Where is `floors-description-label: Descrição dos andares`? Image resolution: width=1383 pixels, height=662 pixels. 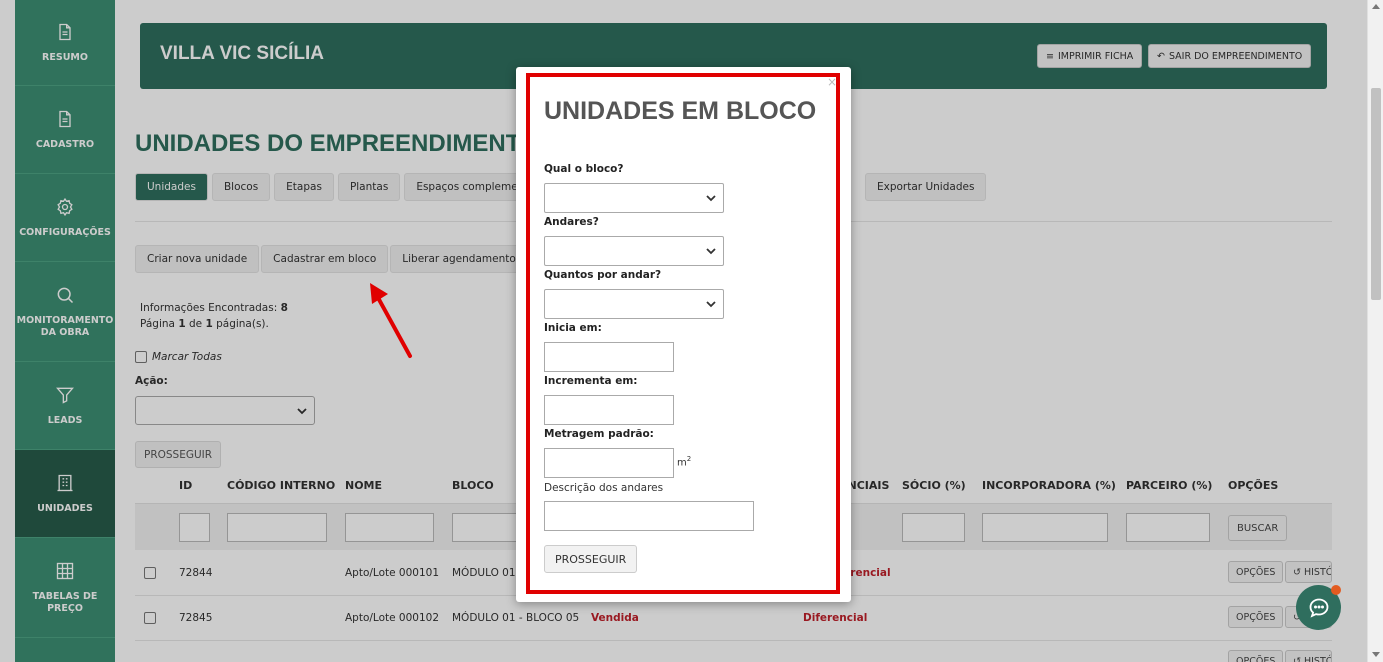
floors-description-label: Descrição dos andares is located at coordinates (604, 488).